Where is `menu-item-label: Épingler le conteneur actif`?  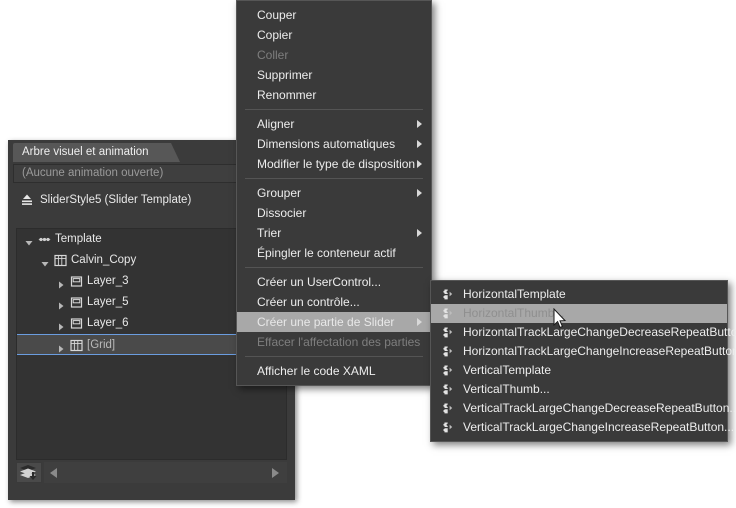 menu-item-label: Épingler le conteneur actif is located at coordinates (326, 253).